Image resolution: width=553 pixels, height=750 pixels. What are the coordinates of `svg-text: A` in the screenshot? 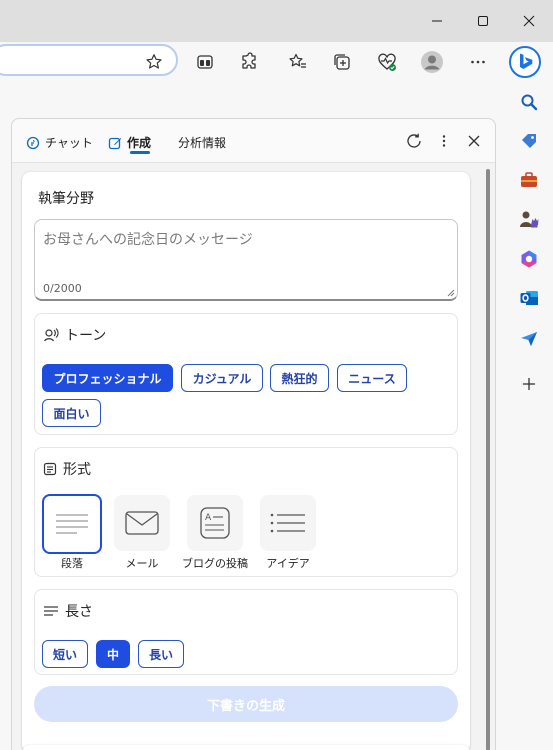 It's located at (208, 518).